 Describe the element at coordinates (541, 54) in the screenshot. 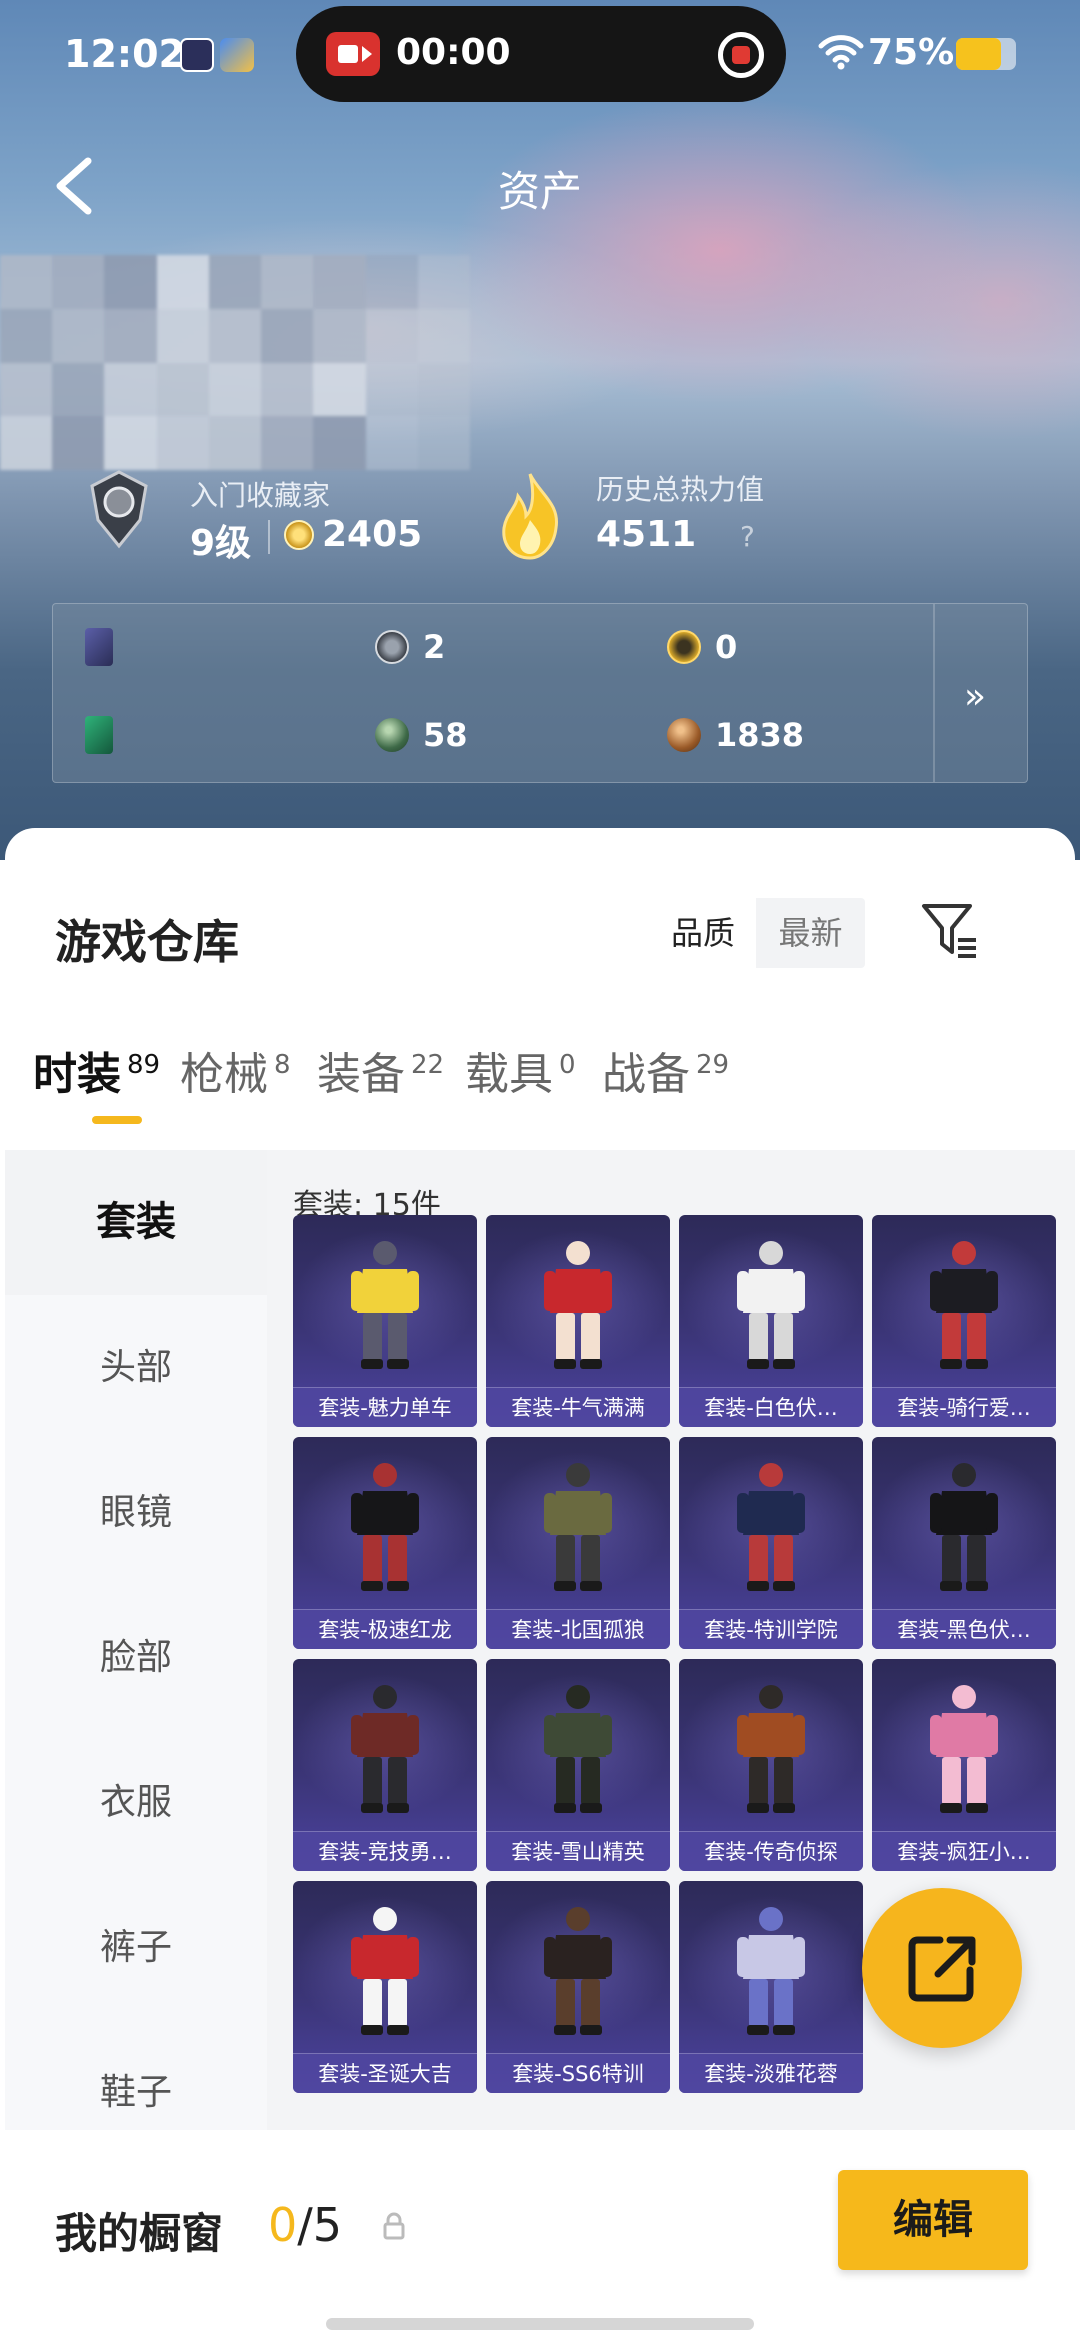

I see `screen-recording-pill: 00:00` at that location.